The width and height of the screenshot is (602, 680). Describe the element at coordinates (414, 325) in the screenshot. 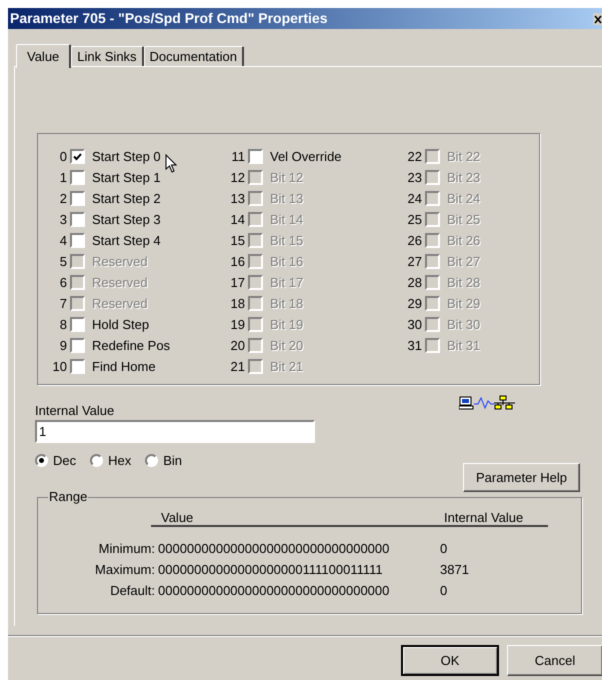

I see `bit-number: 30` at that location.